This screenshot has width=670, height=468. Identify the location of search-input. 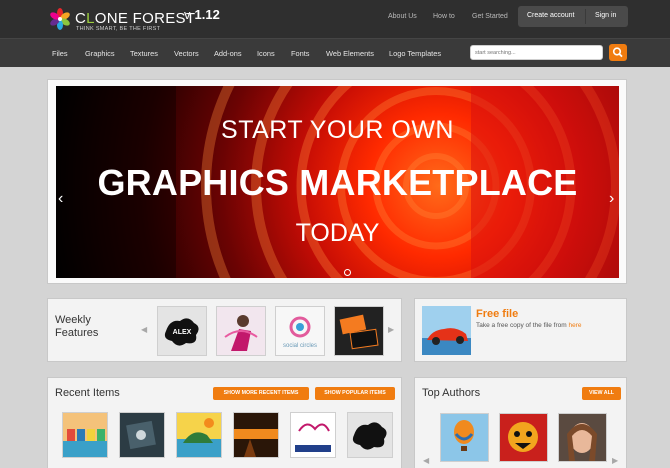
(536, 52).